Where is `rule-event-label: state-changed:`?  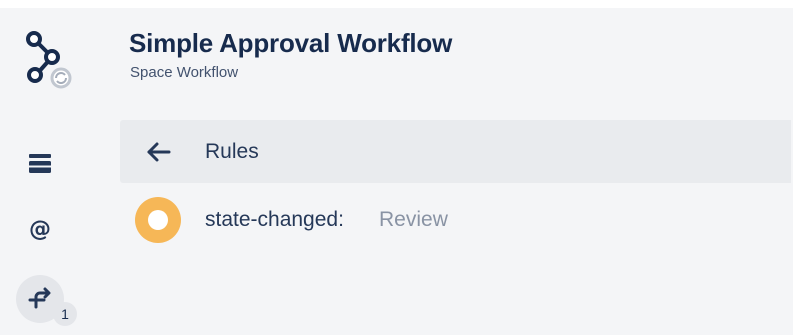 rule-event-label: state-changed: is located at coordinates (274, 219).